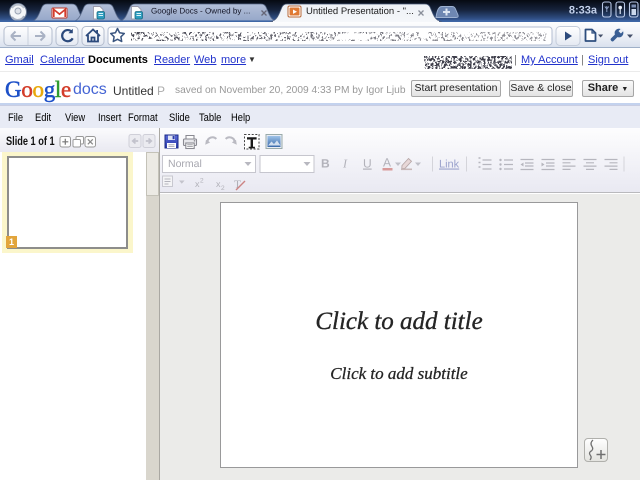  What do you see at coordinates (367, 164) in the screenshot?
I see `svg-text: U` at bounding box center [367, 164].